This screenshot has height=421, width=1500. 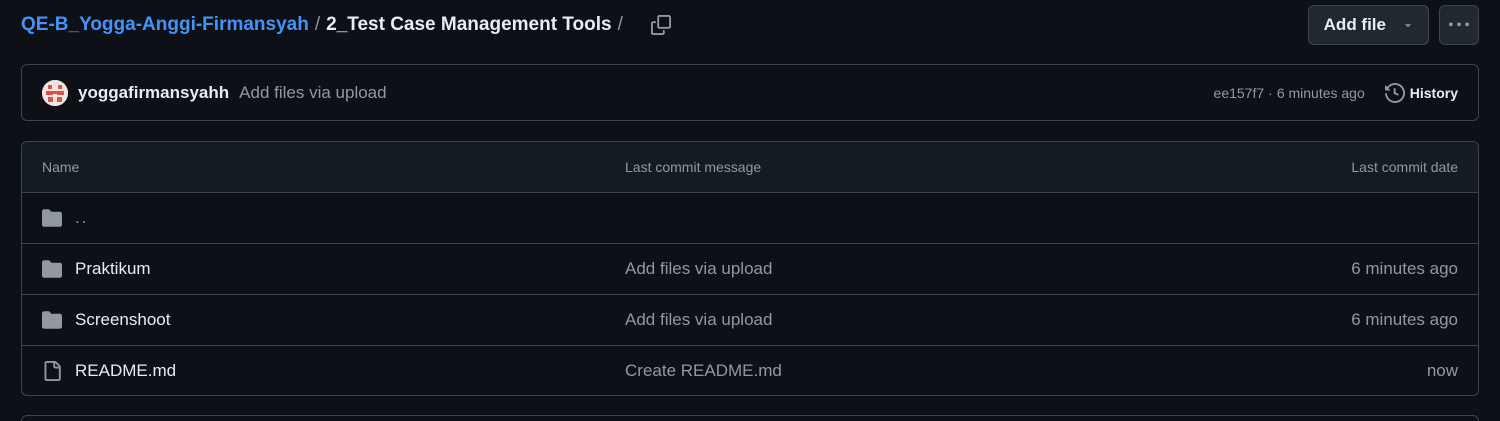 I want to click on history-label: History, so click(x=1433, y=92).